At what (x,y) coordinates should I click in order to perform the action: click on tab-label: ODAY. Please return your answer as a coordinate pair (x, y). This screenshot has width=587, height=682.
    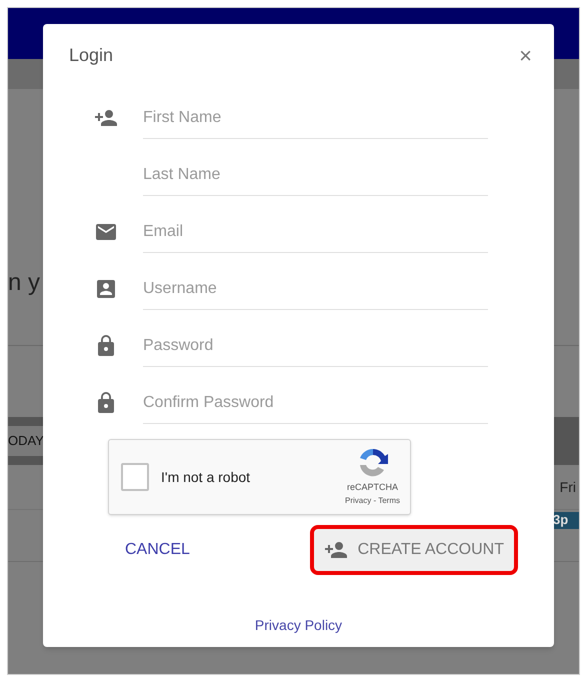
    Looking at the image, I should click on (27, 441).